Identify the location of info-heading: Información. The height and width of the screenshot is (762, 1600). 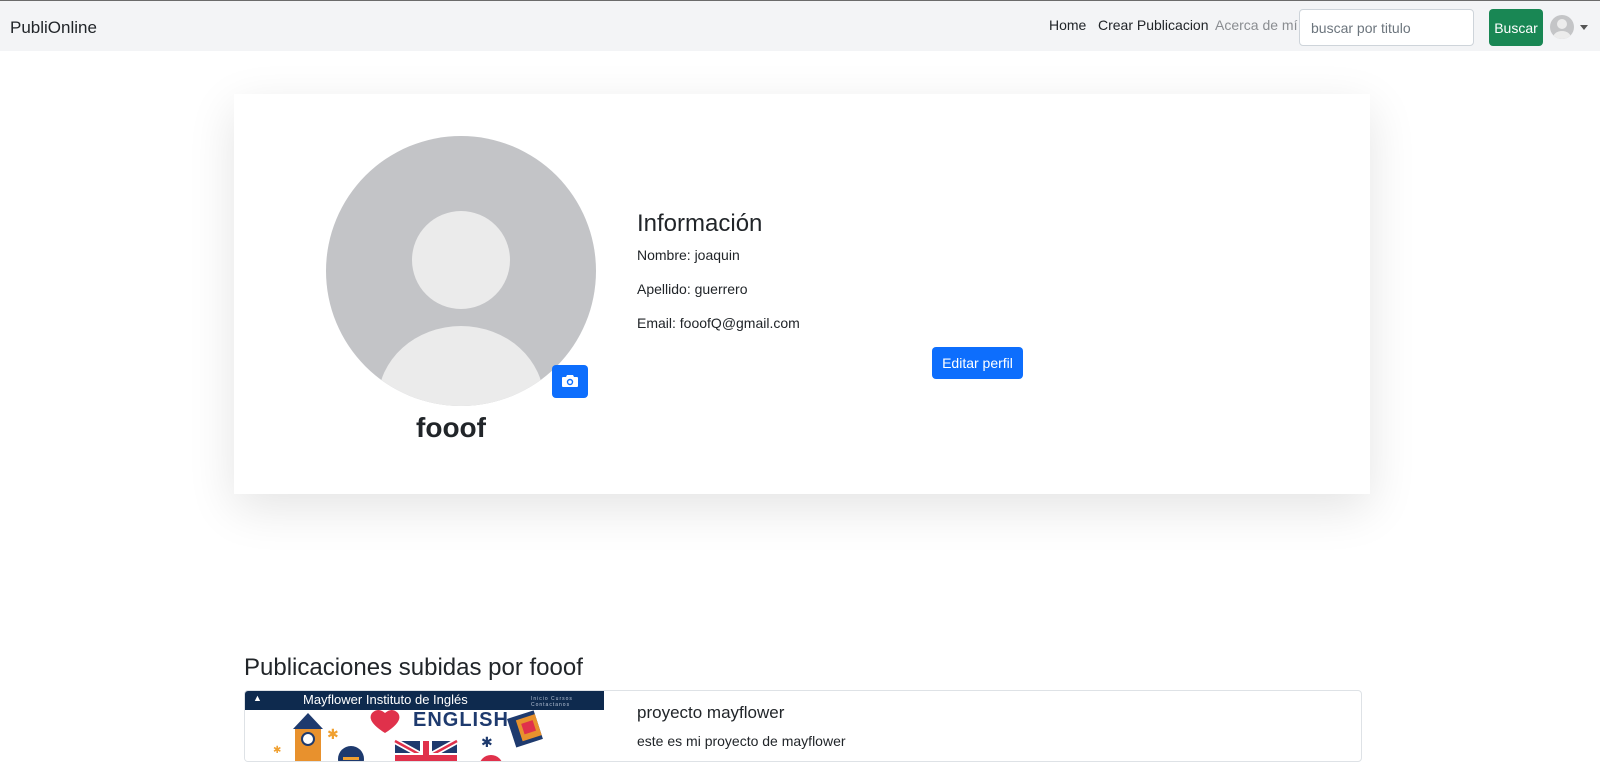
(700, 223).